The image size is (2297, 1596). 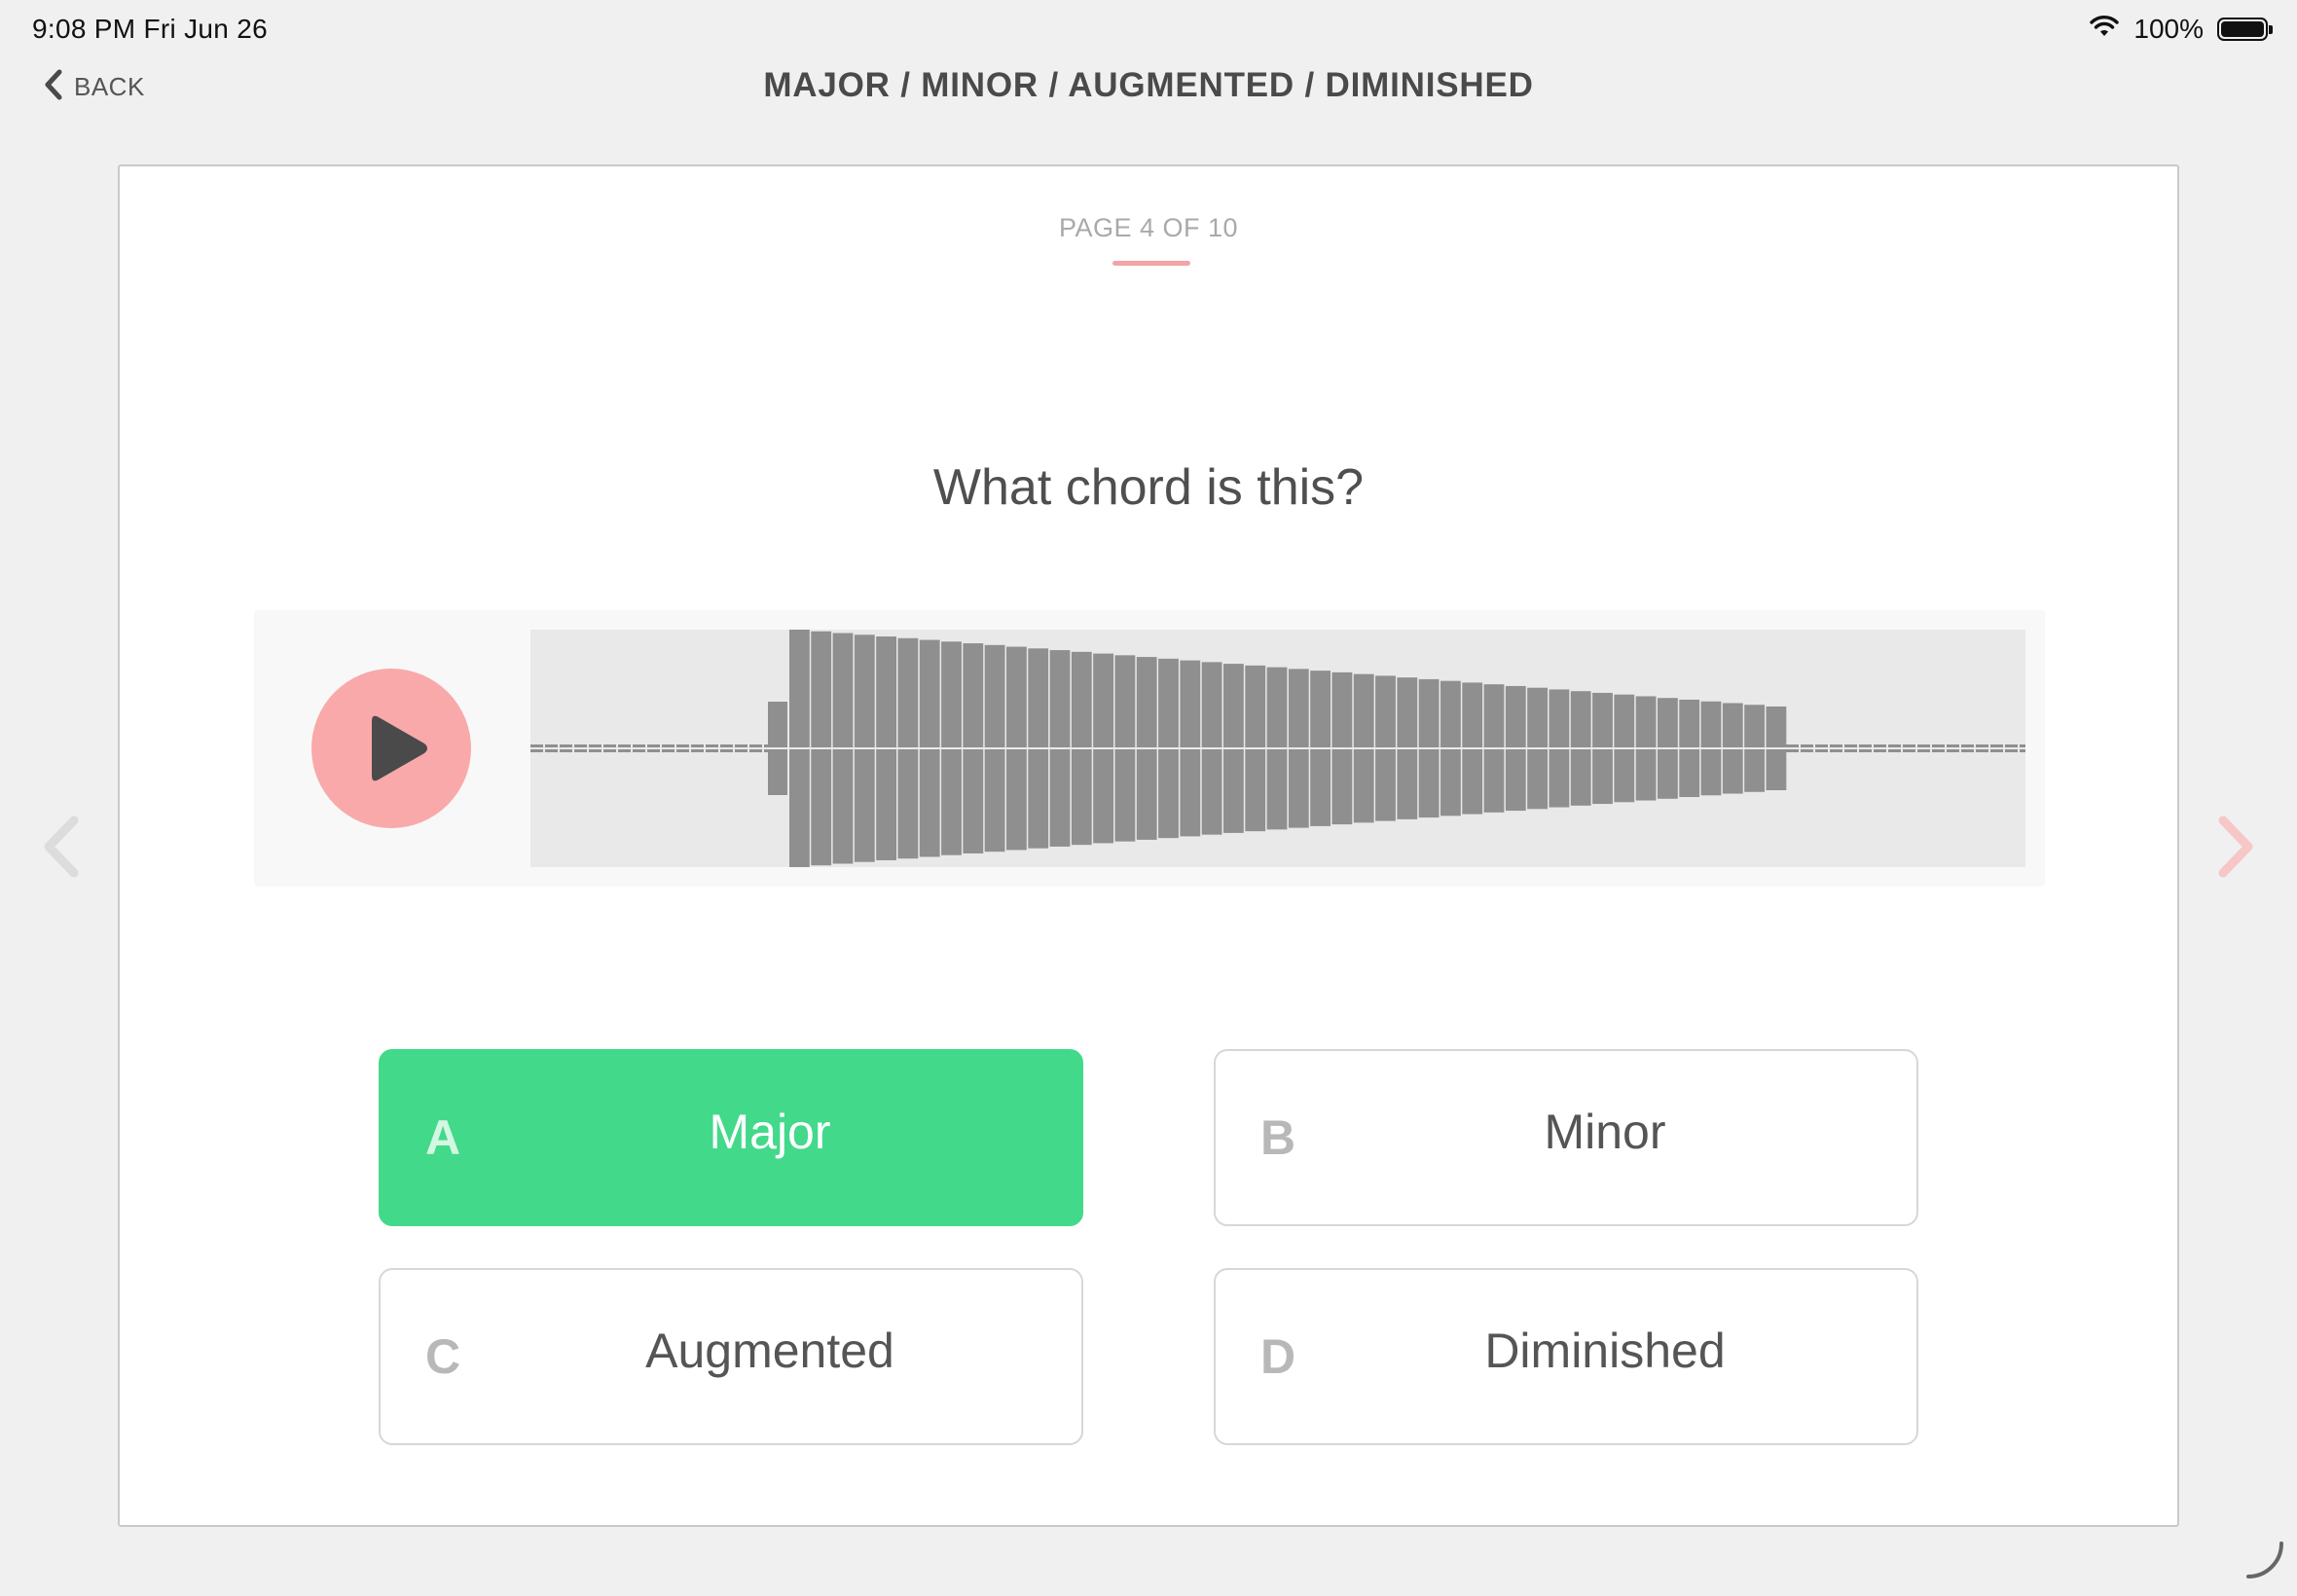 I want to click on play-icon, so click(x=399, y=748).